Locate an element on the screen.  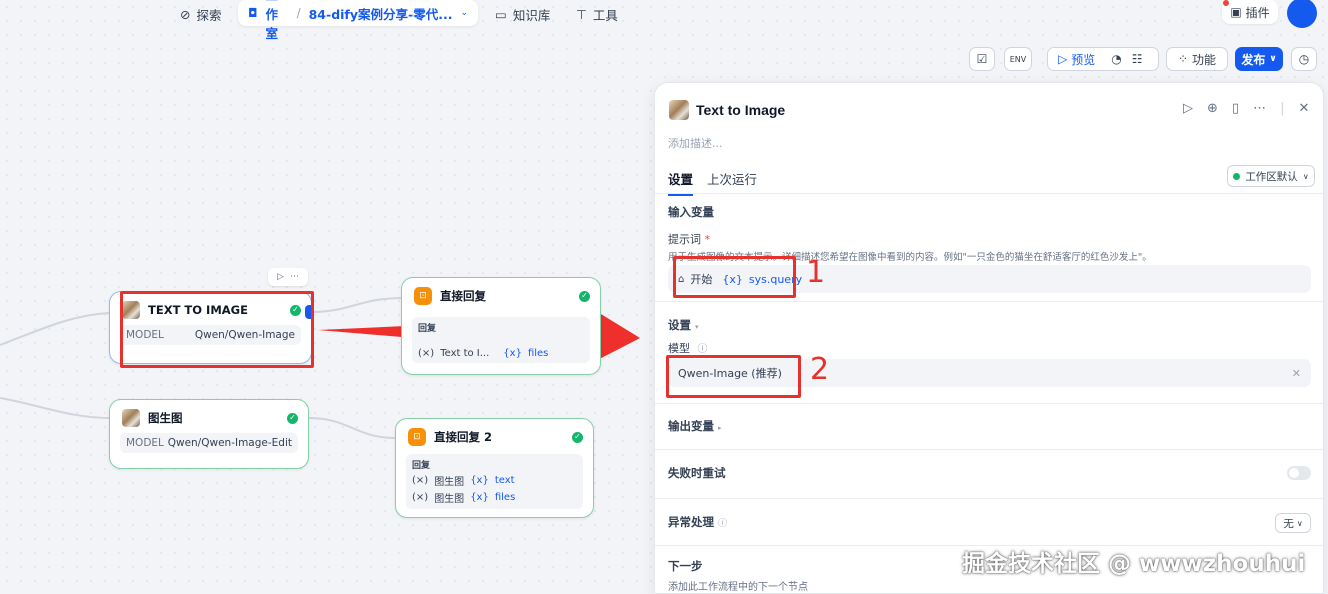
plugins-button: ▣ 插件 is located at coordinates (1250, 12).